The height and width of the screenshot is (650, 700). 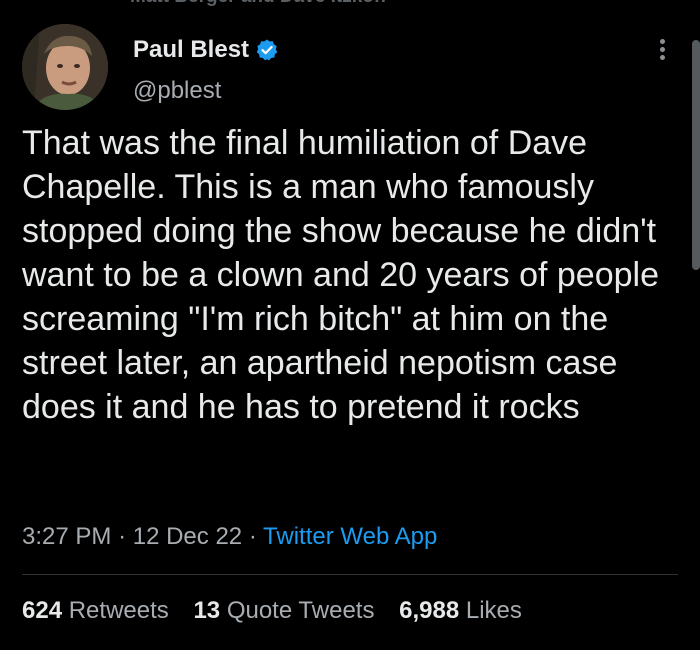 I want to click on quote-tweets-stat: 13 Quote Tweets, so click(x=283, y=610).